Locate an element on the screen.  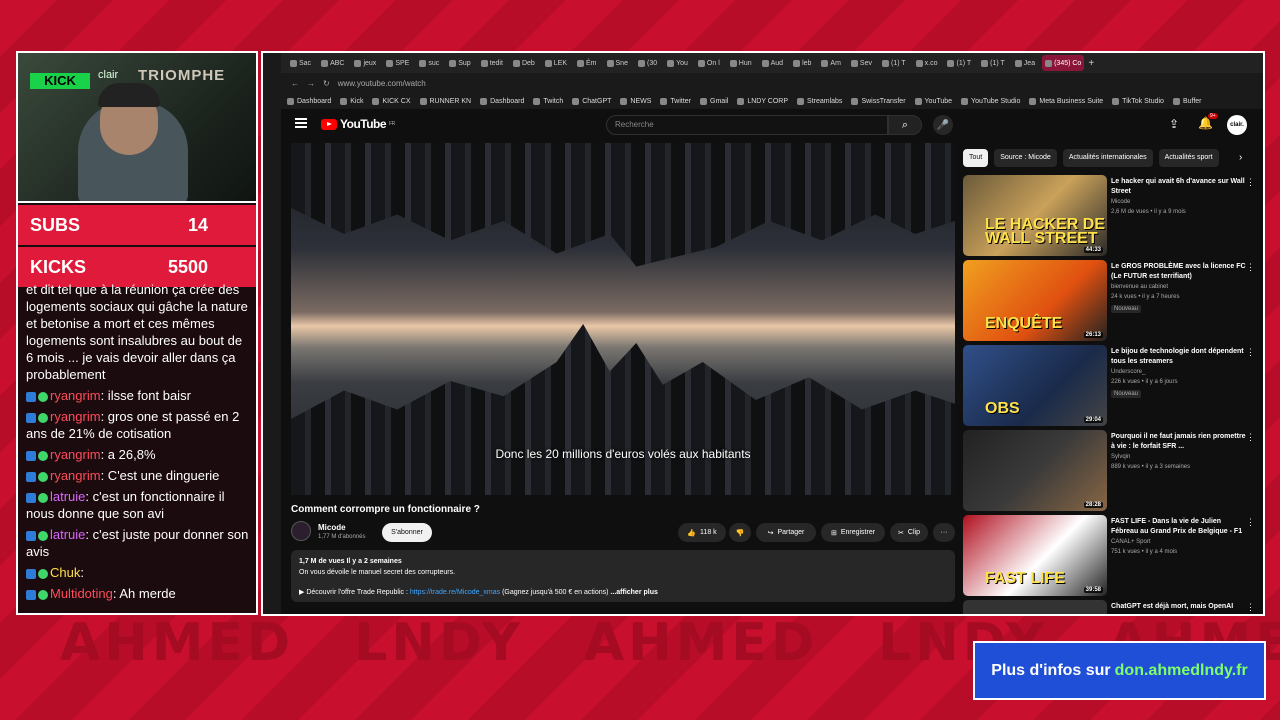
voice-search-icon: 🎤 is located at coordinates (943, 125).